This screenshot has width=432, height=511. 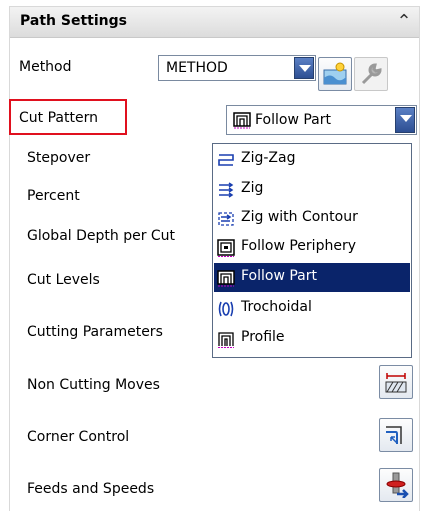 I want to click on feeds-and-speeds-button, so click(x=396, y=485).